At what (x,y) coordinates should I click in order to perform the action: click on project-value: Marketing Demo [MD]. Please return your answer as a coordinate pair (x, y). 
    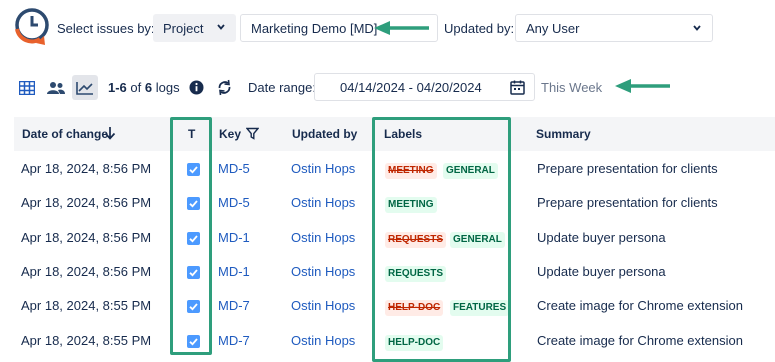
    Looking at the image, I should click on (314, 28).